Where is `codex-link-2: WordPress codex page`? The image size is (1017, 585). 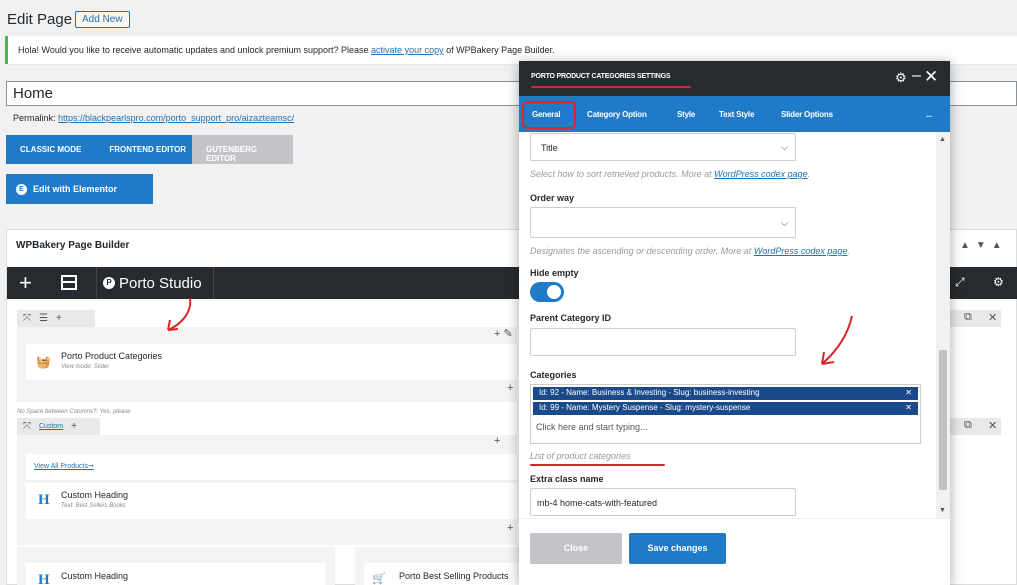 codex-link-2: WordPress codex page is located at coordinates (801, 251).